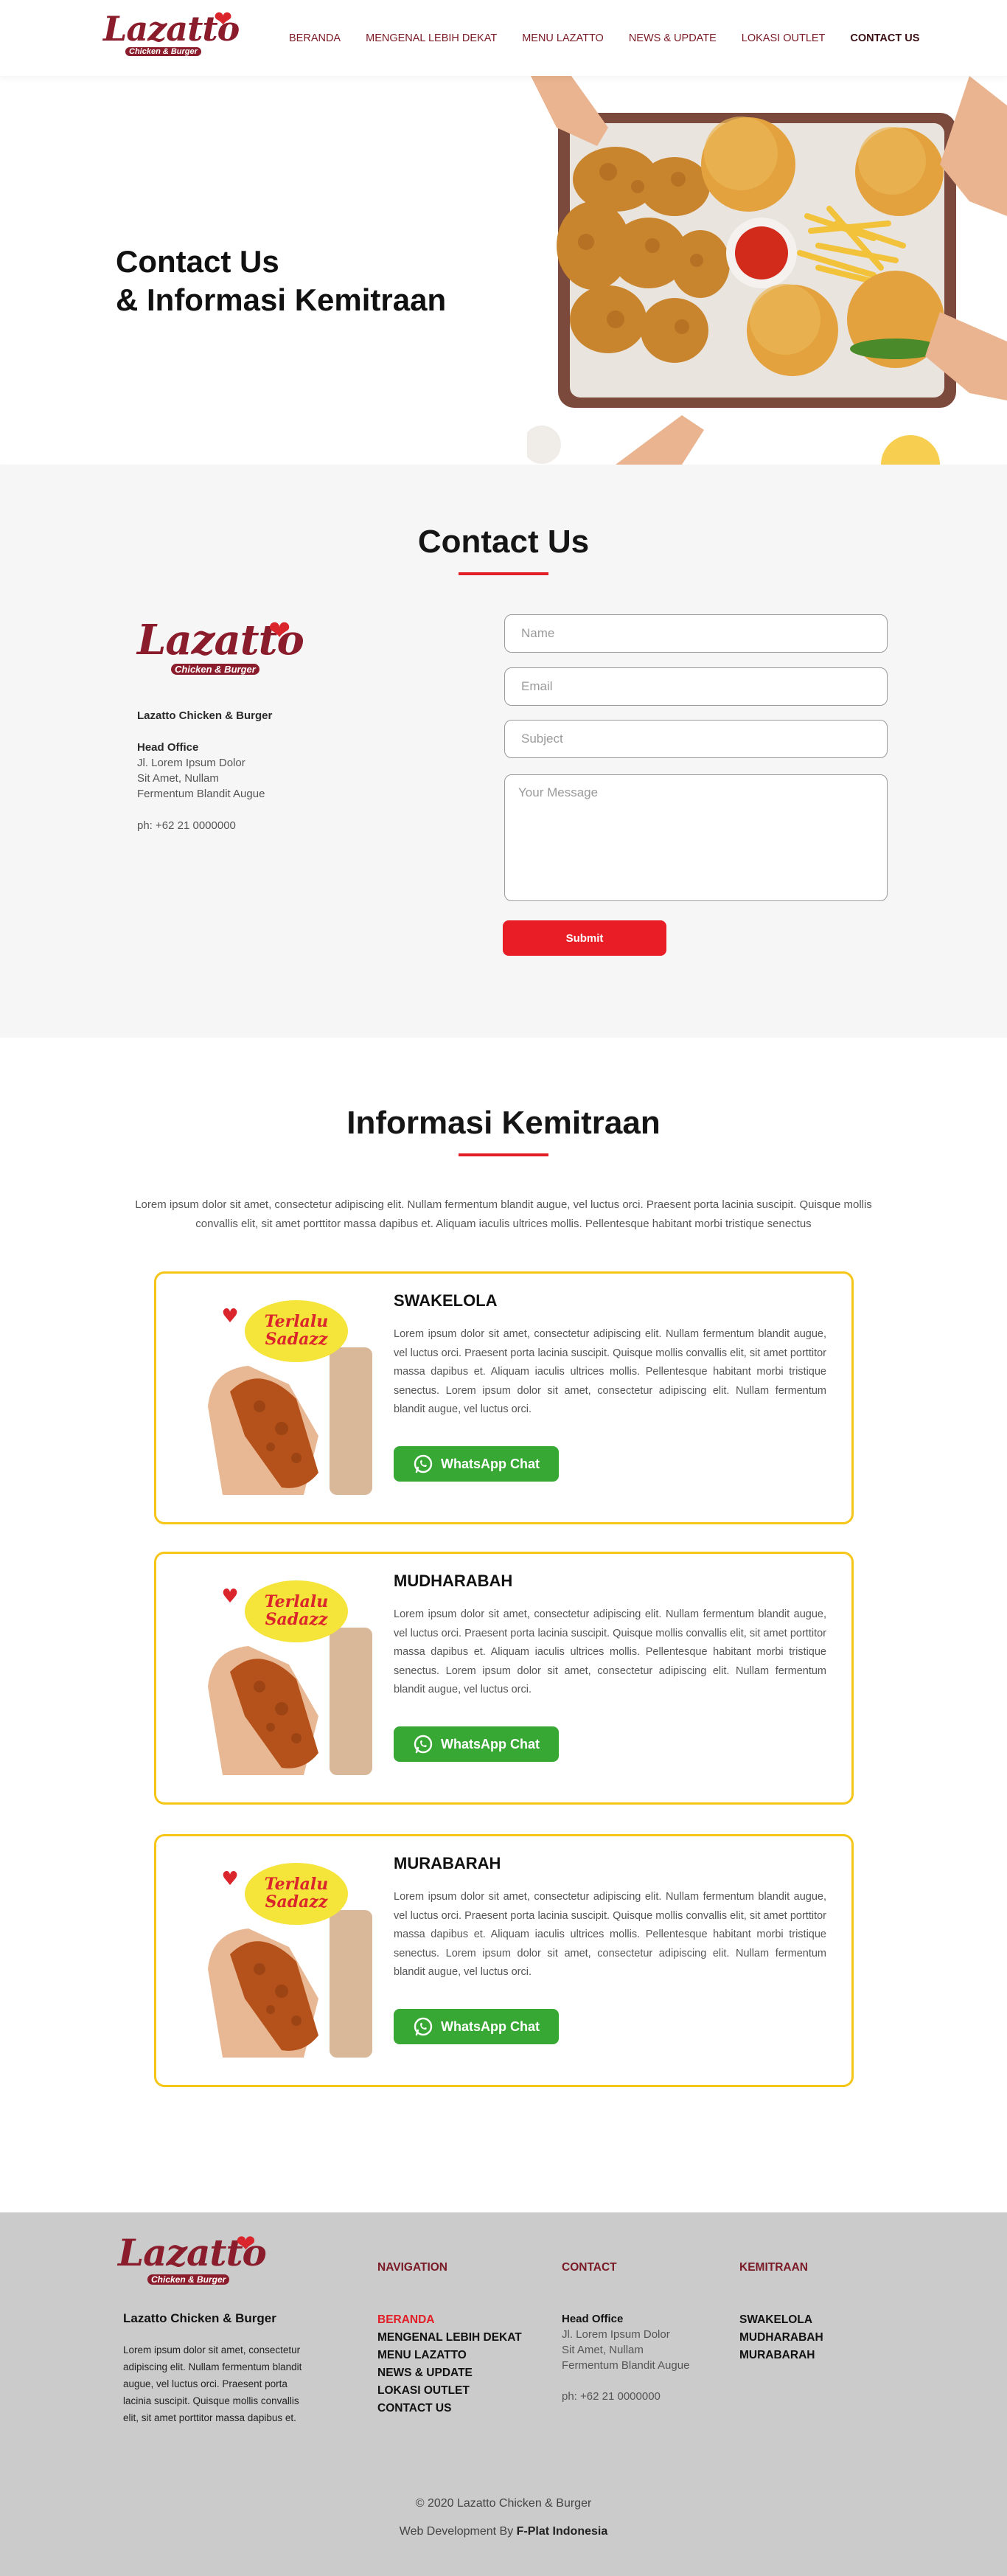 This screenshot has height=2576, width=1007. I want to click on contact-address-line-1: Jl. Lorem Ipsum Dolor, so click(191, 763).